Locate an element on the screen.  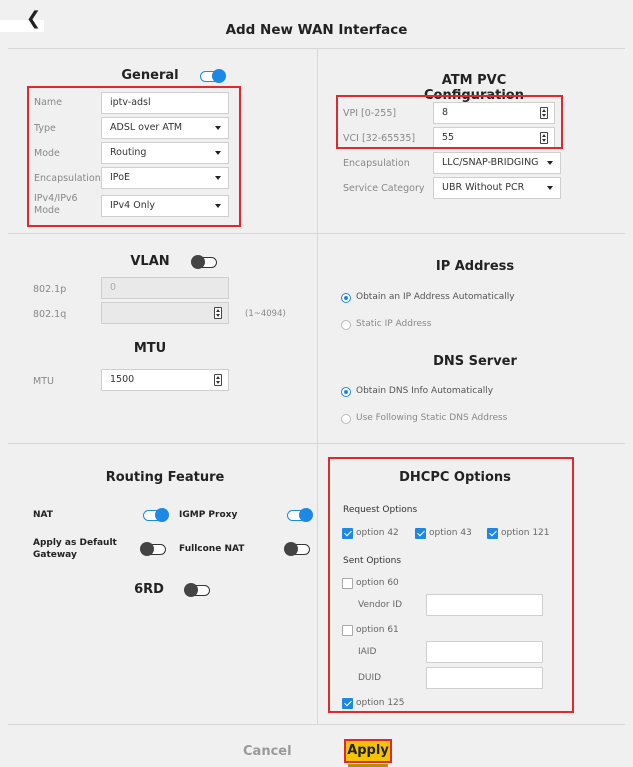
vpi-label: VPI [0-255] is located at coordinates (370, 113).